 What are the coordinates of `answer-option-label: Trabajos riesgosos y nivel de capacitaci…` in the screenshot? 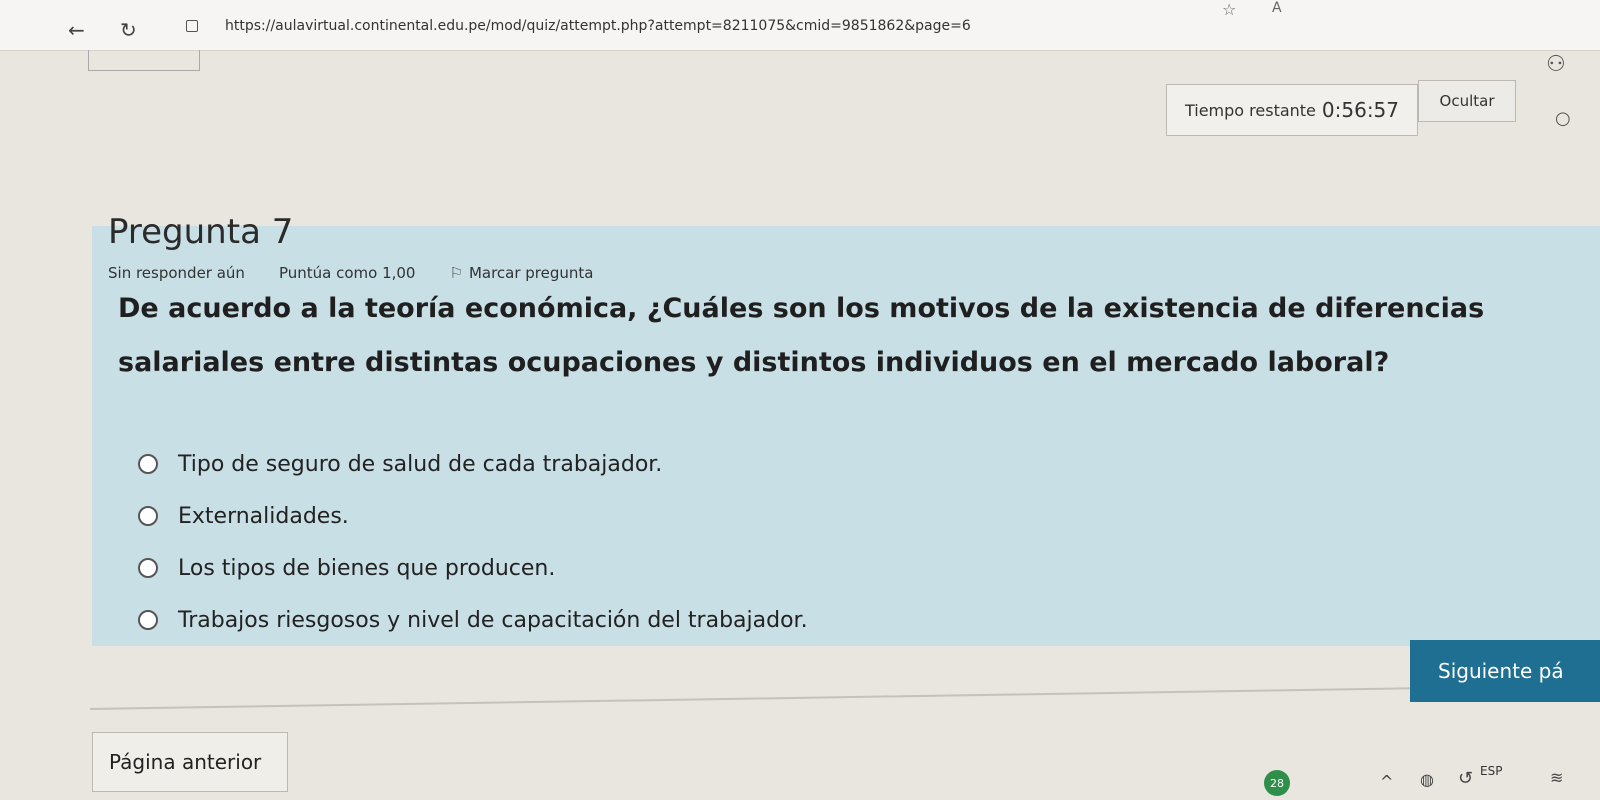 It's located at (493, 620).